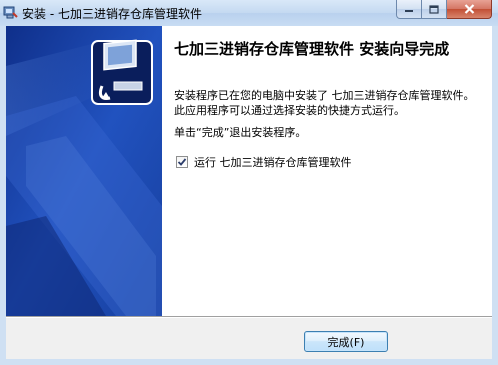  I want to click on minimize-button, so click(409, 9).